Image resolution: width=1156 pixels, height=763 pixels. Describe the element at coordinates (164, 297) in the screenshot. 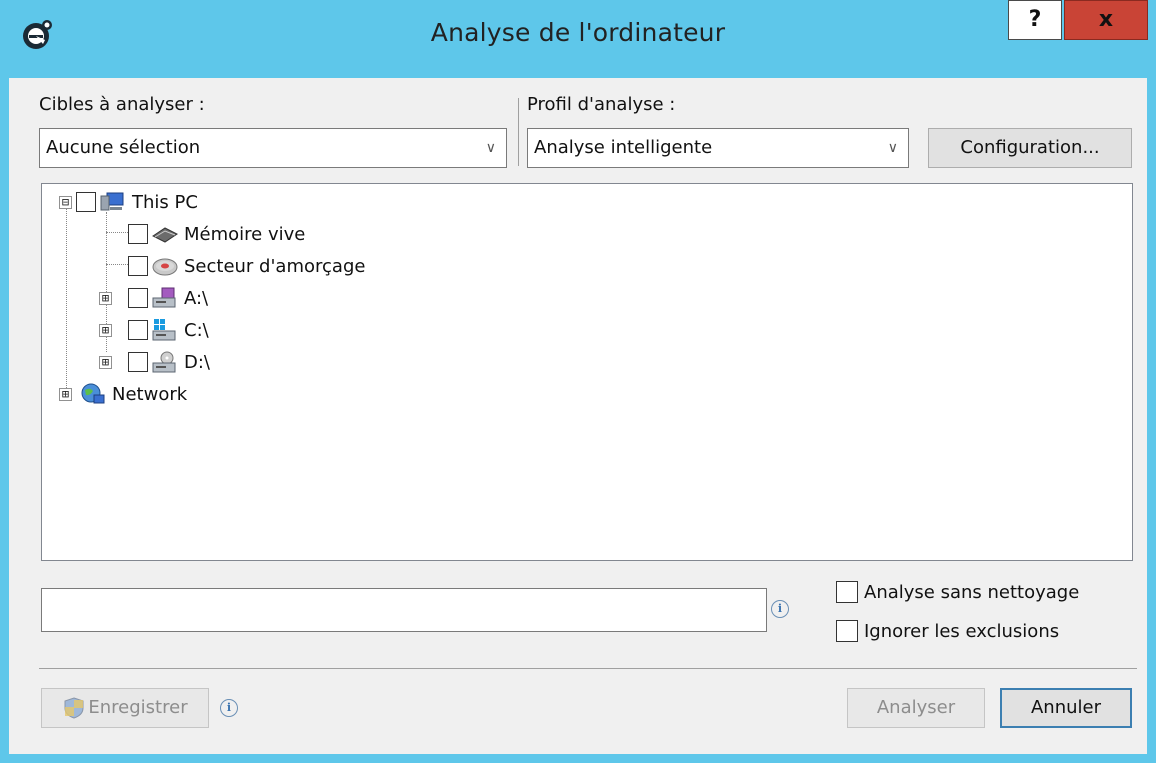

I see `floppy-drive-icon` at that location.